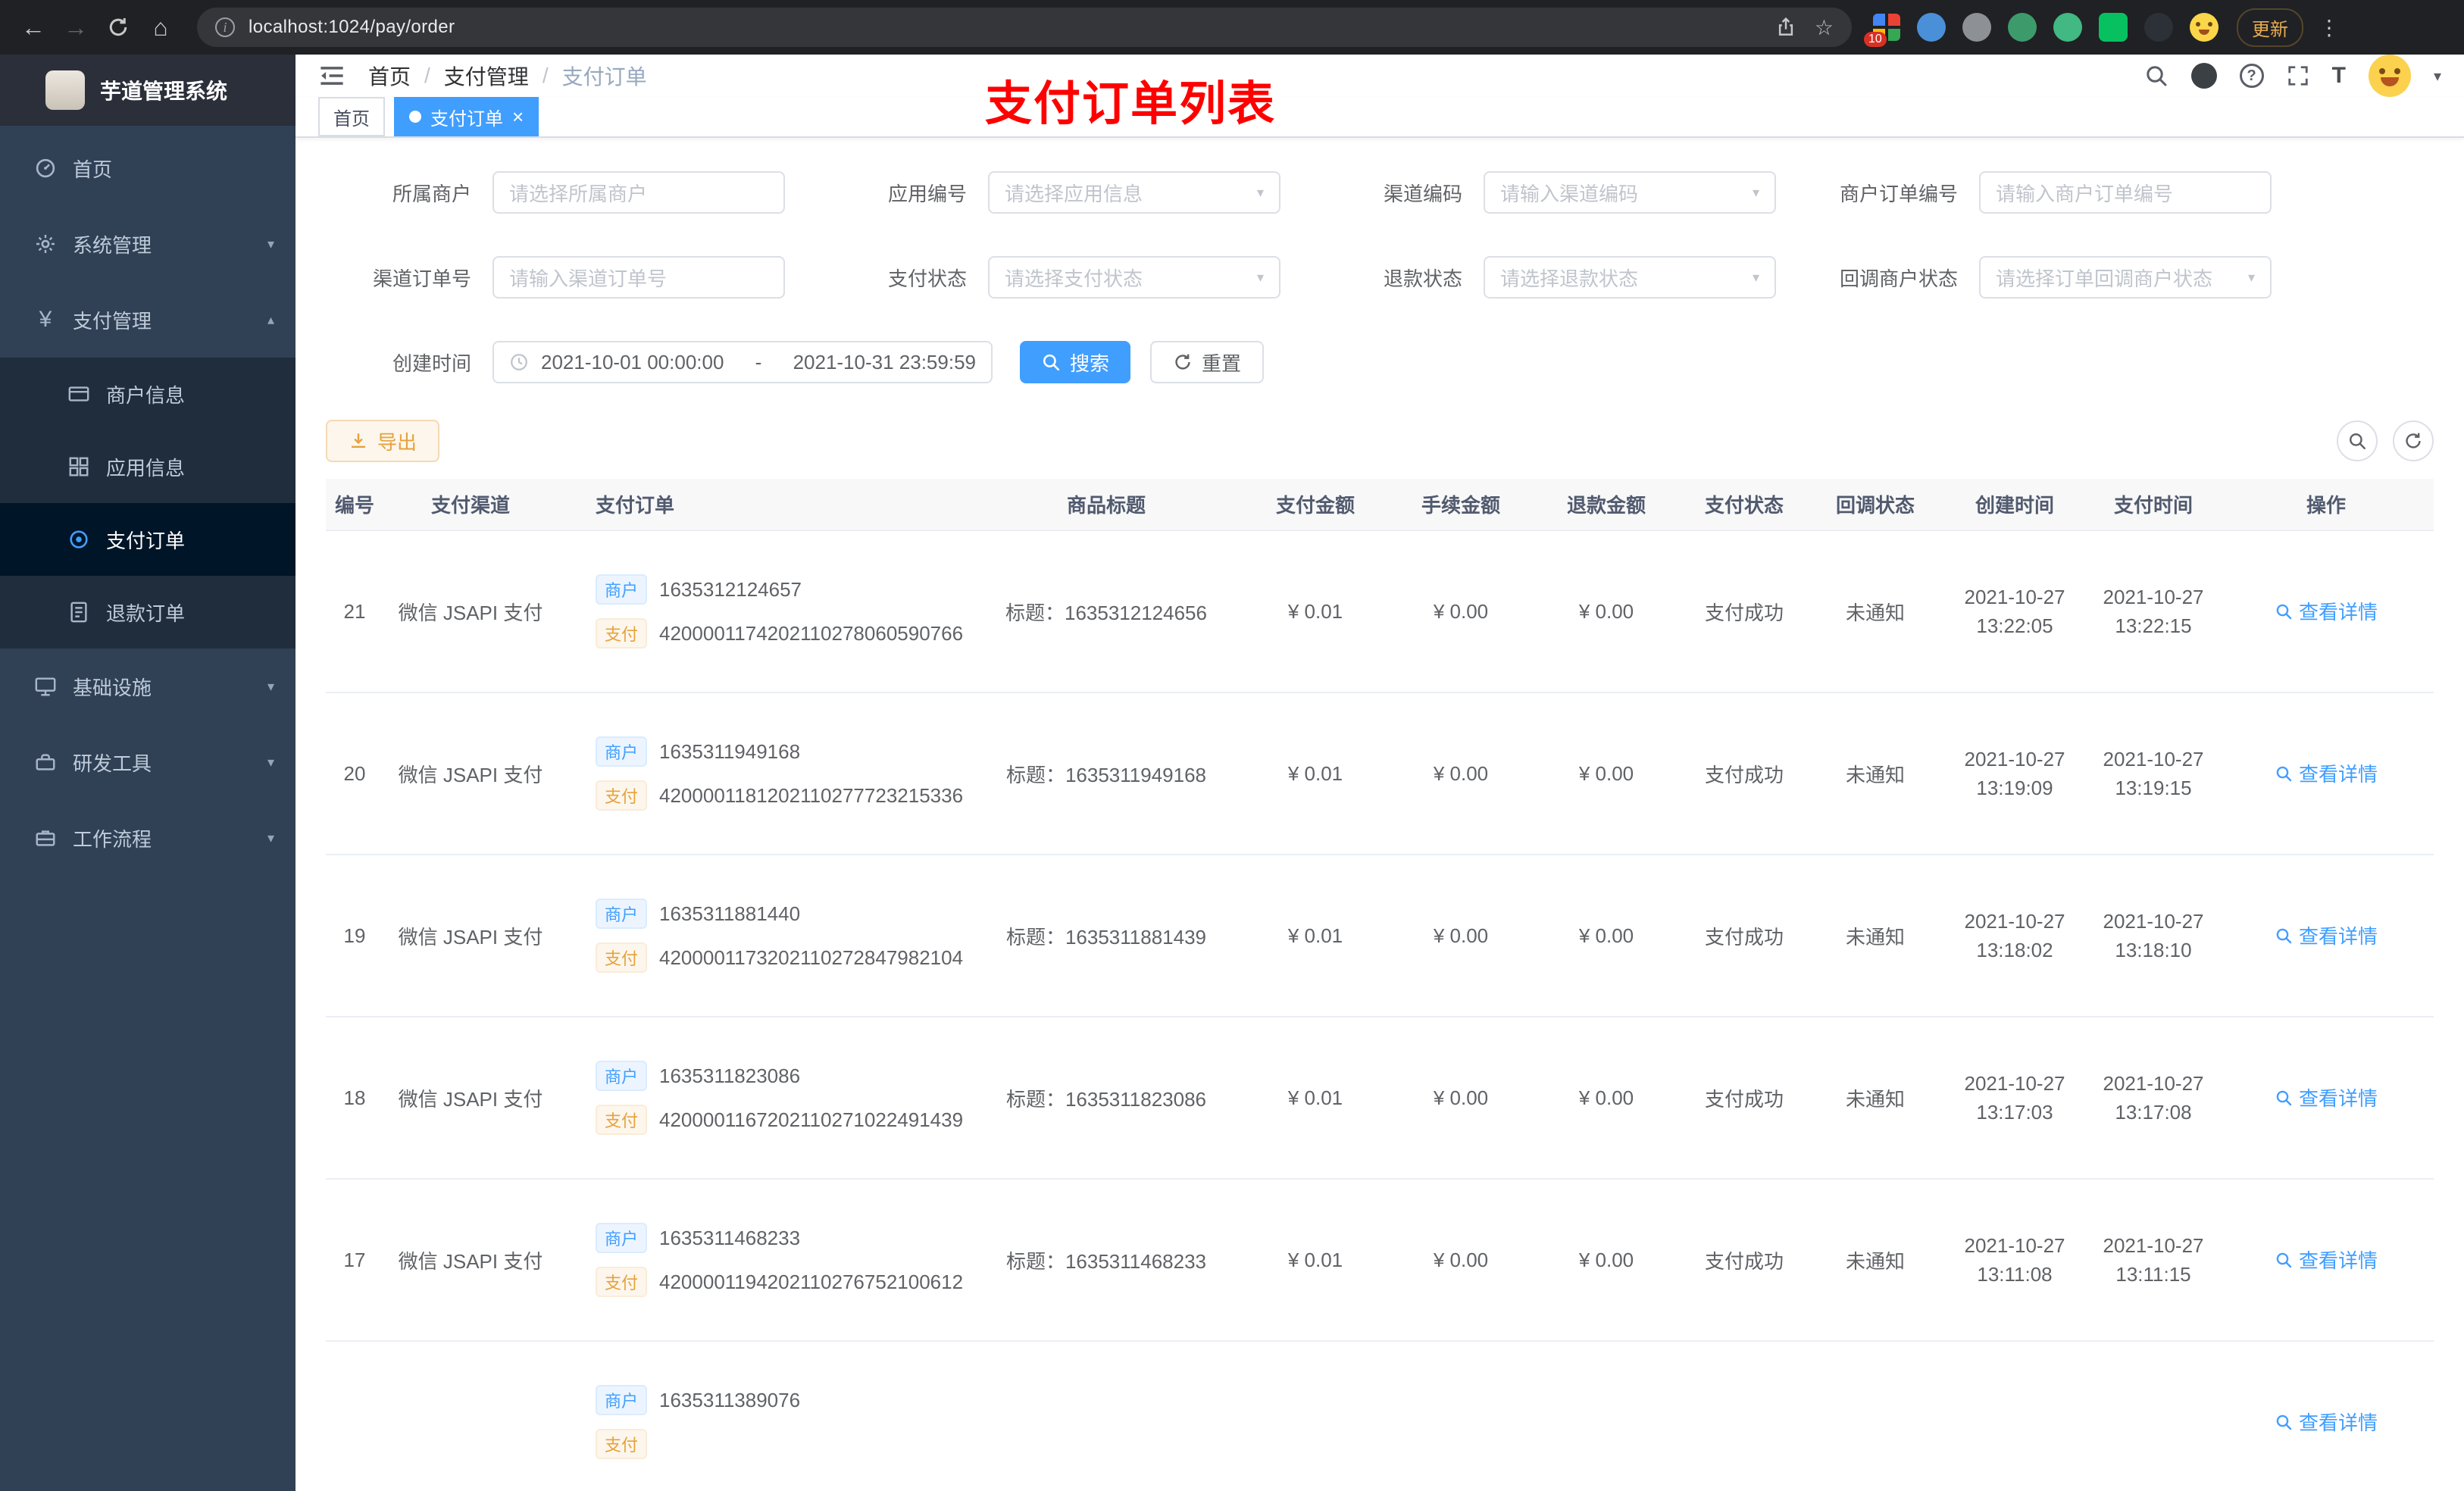 The image size is (2464, 1491). I want to click on app-select: 请选择应用信息 ▾, so click(1134, 192).